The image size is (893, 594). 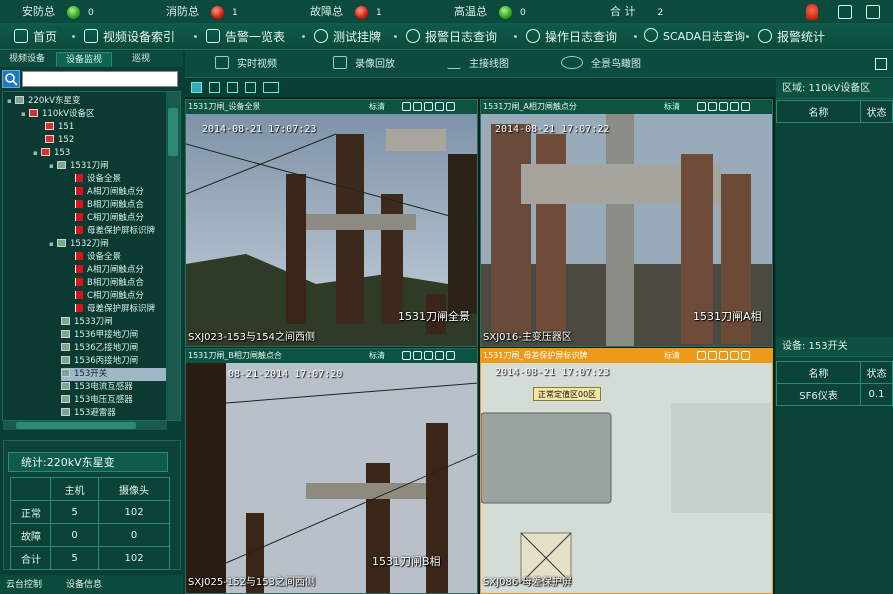 I want to click on status-temp: 高温总 0, so click(x=490, y=12).